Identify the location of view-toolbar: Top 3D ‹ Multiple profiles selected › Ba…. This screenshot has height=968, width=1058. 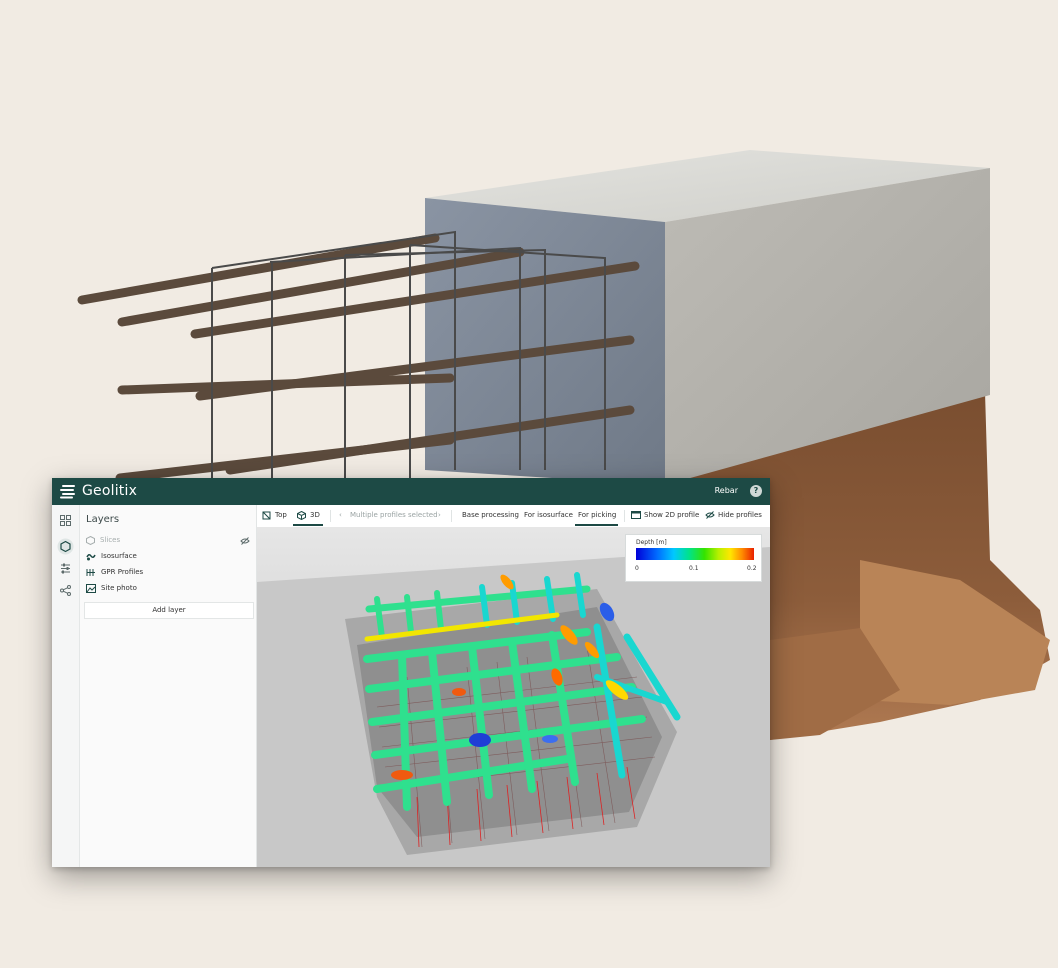
(513, 516).